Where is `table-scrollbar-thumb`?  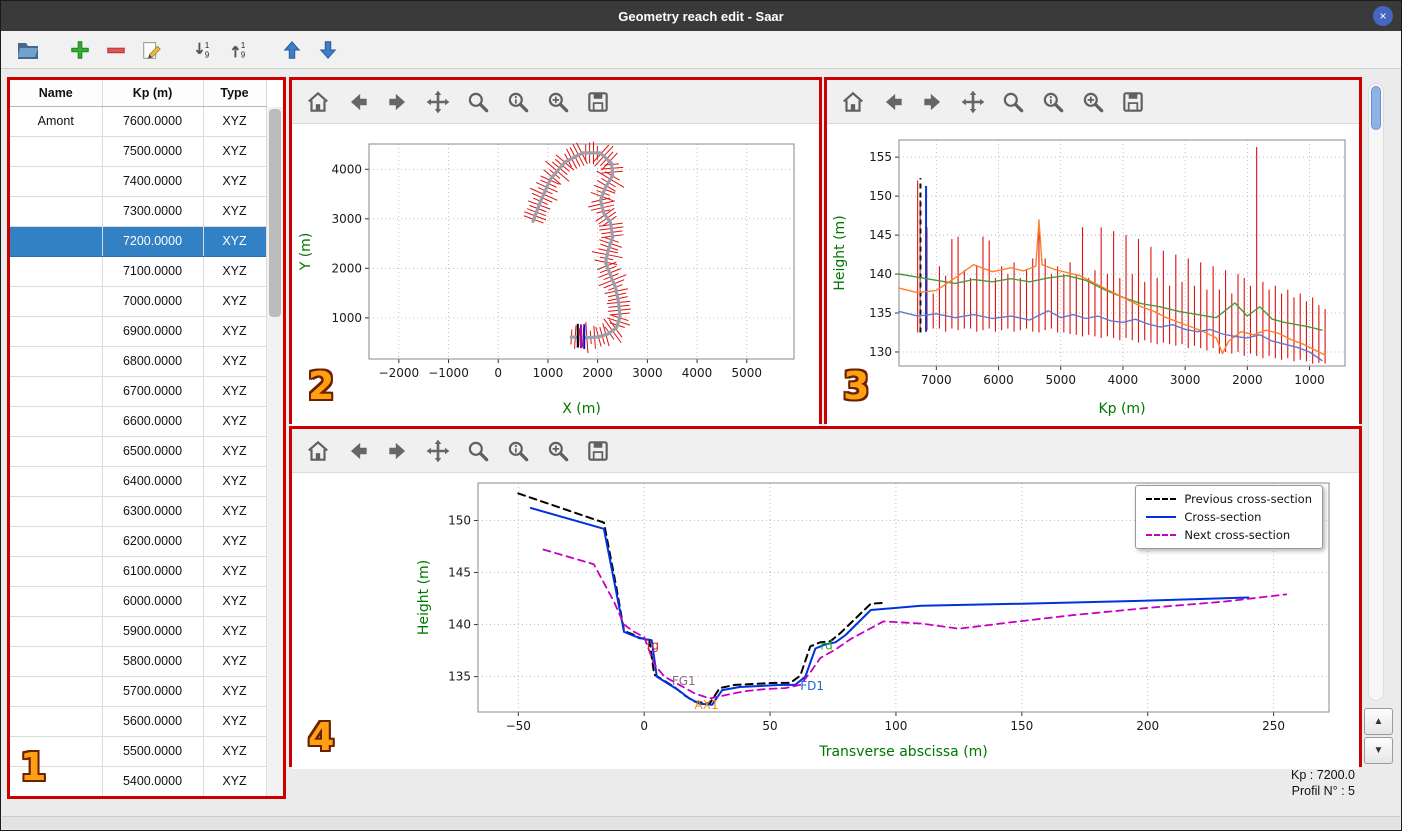
table-scrollbar-thumb is located at coordinates (275, 213).